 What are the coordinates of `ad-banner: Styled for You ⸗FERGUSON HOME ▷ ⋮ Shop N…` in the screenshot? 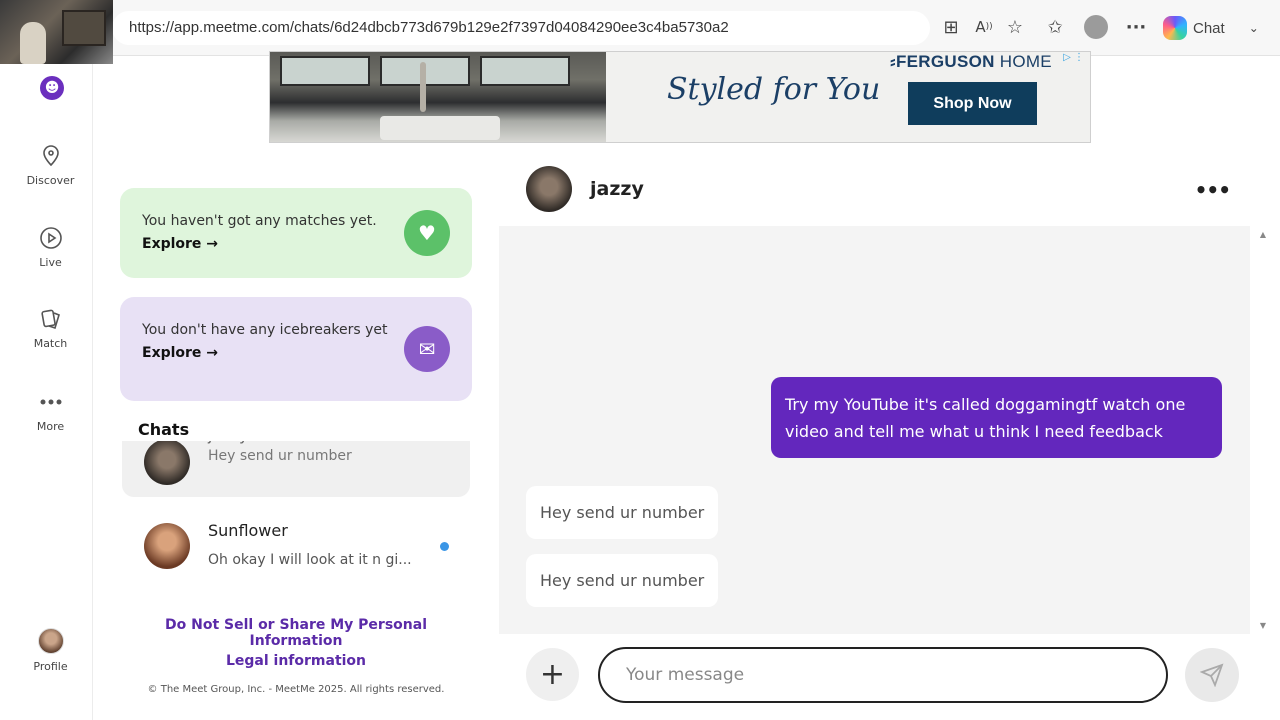 It's located at (680, 97).